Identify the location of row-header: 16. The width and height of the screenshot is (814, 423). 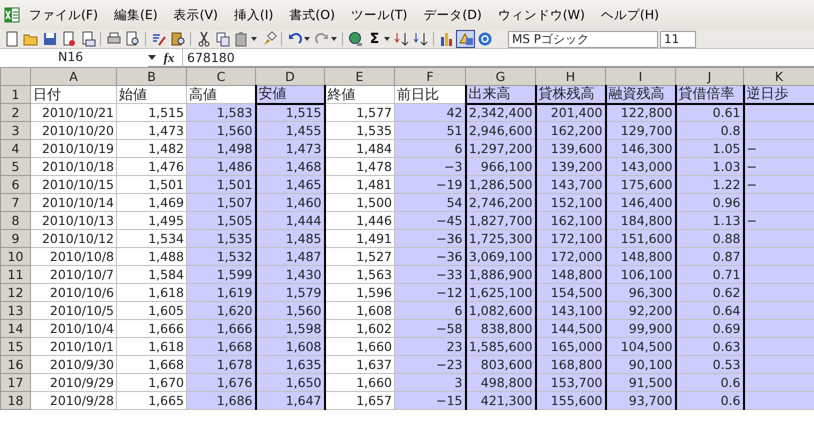
(15, 365).